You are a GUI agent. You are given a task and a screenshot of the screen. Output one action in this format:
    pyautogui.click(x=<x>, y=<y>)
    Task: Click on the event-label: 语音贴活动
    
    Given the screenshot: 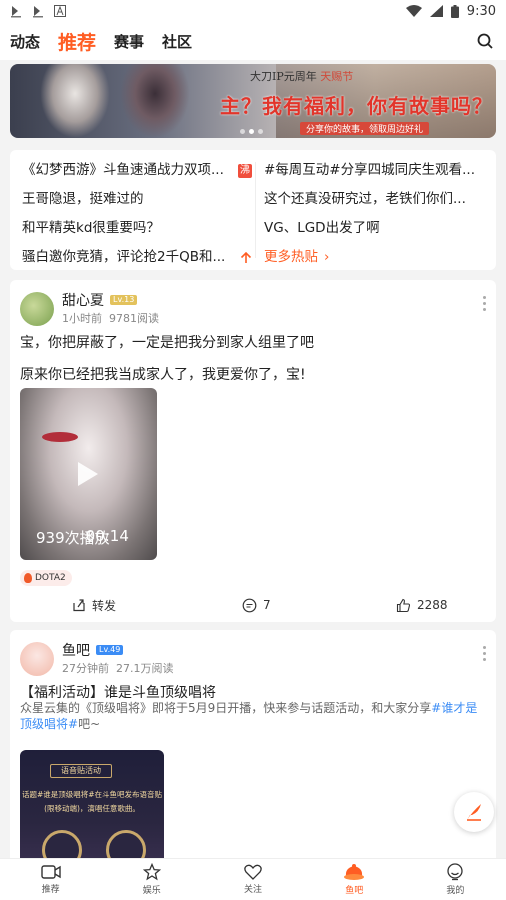 What is the action you would take?
    pyautogui.click(x=81, y=771)
    